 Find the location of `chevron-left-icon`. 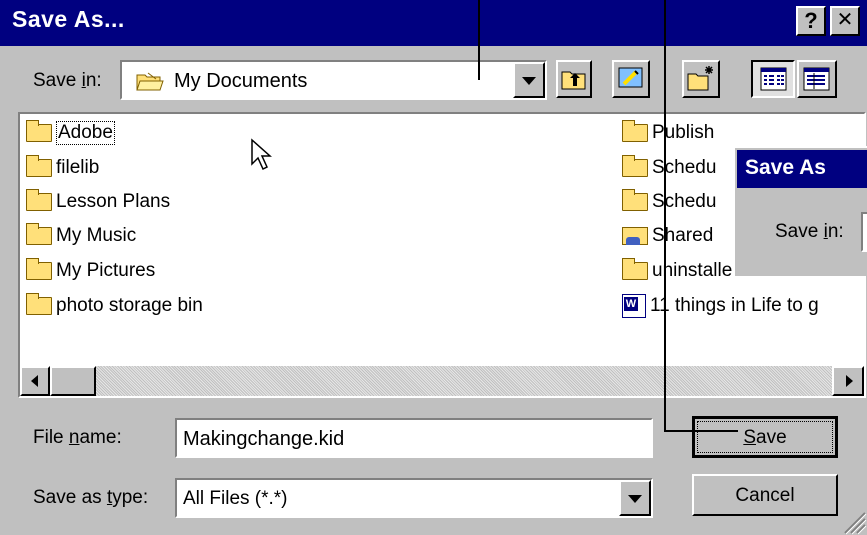

chevron-left-icon is located at coordinates (34, 381).